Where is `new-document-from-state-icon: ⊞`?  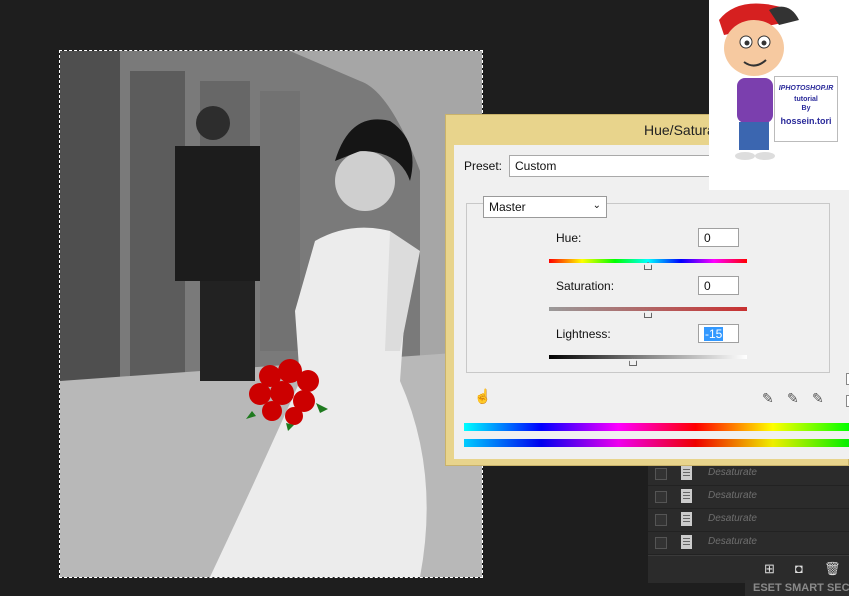
new-document-from-state-icon: ⊞ is located at coordinates (769, 569).